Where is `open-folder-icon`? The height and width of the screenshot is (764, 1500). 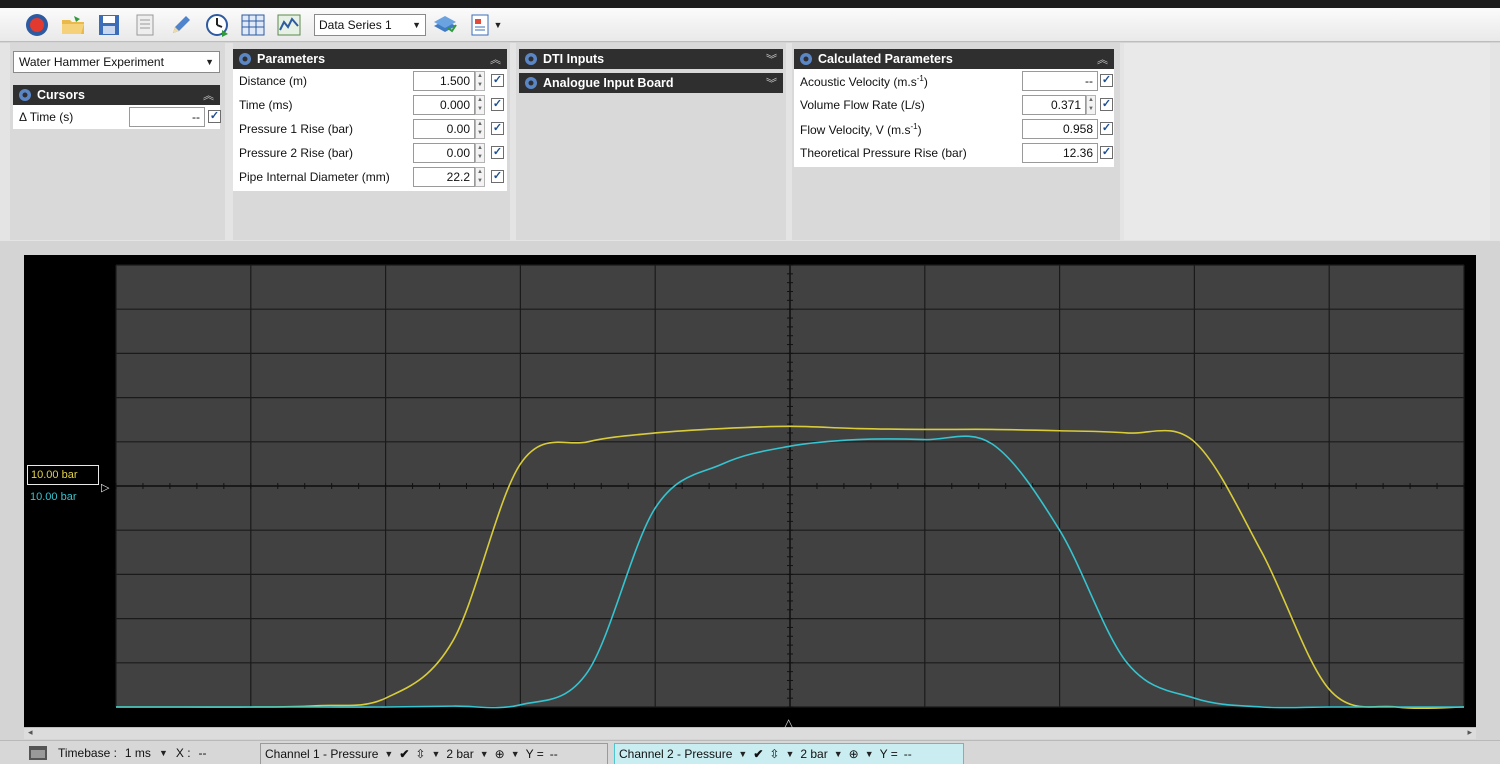
open-folder-icon is located at coordinates (73, 24).